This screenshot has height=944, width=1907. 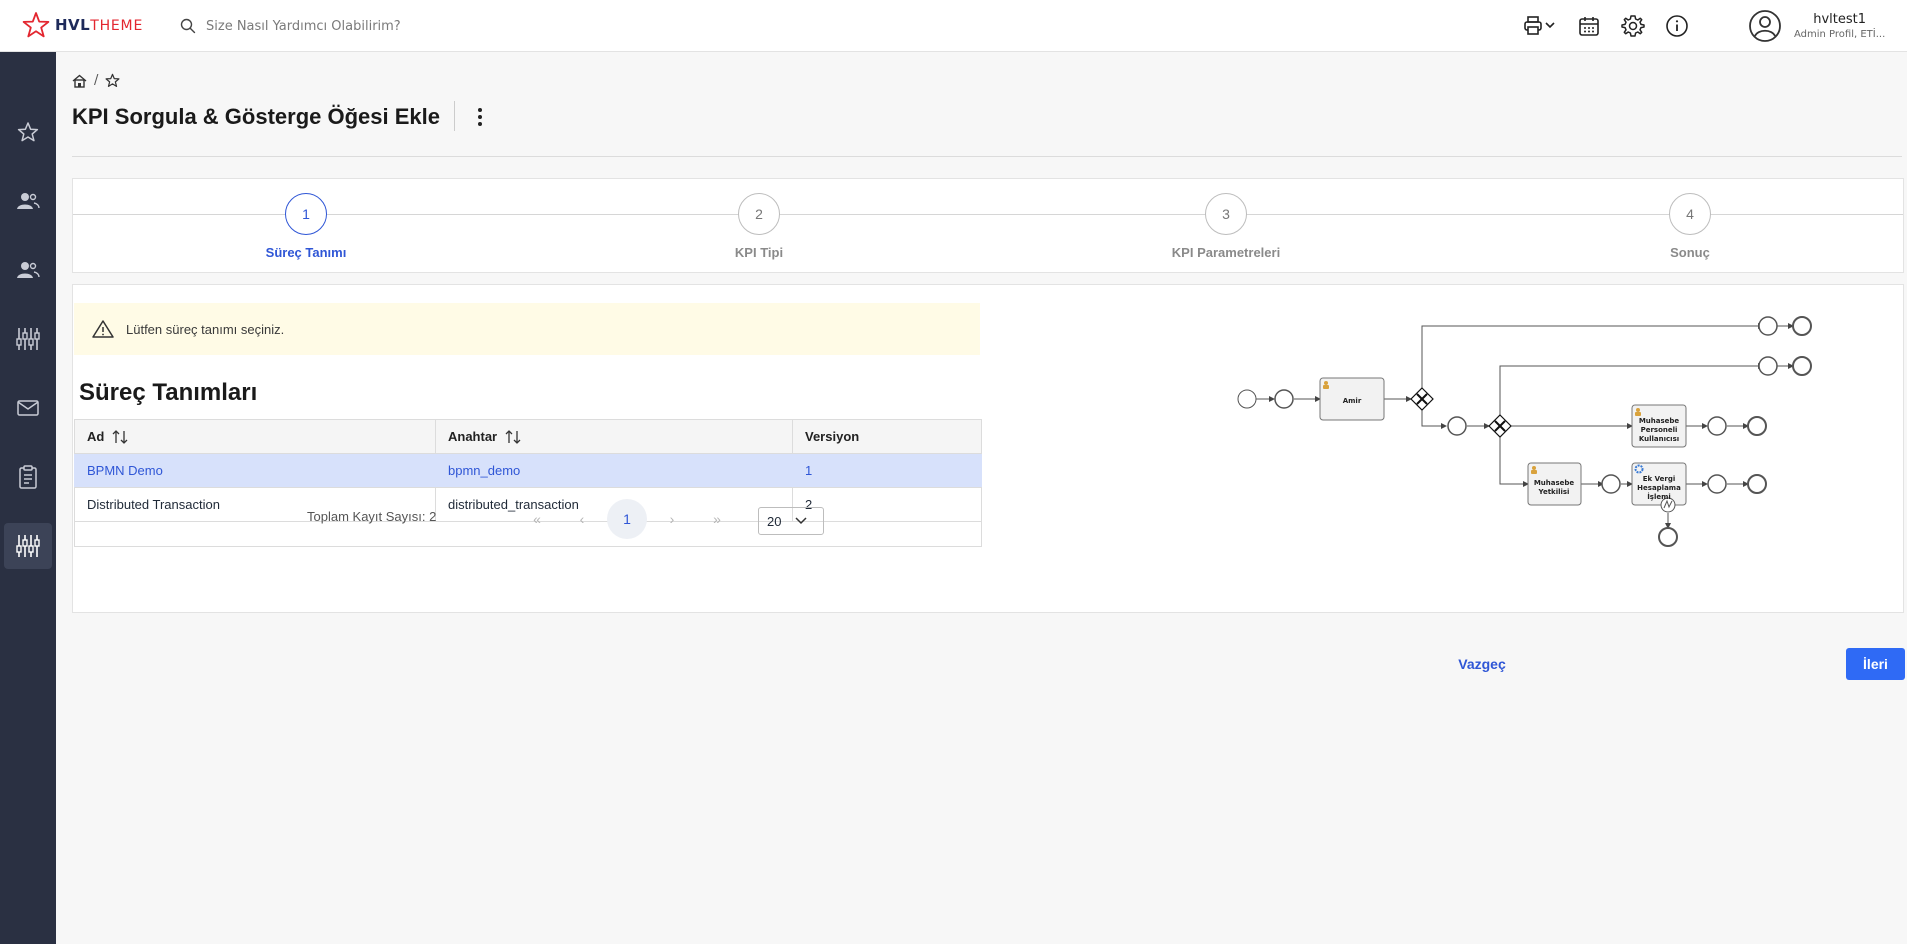 I want to click on info-button, so click(x=1677, y=26).